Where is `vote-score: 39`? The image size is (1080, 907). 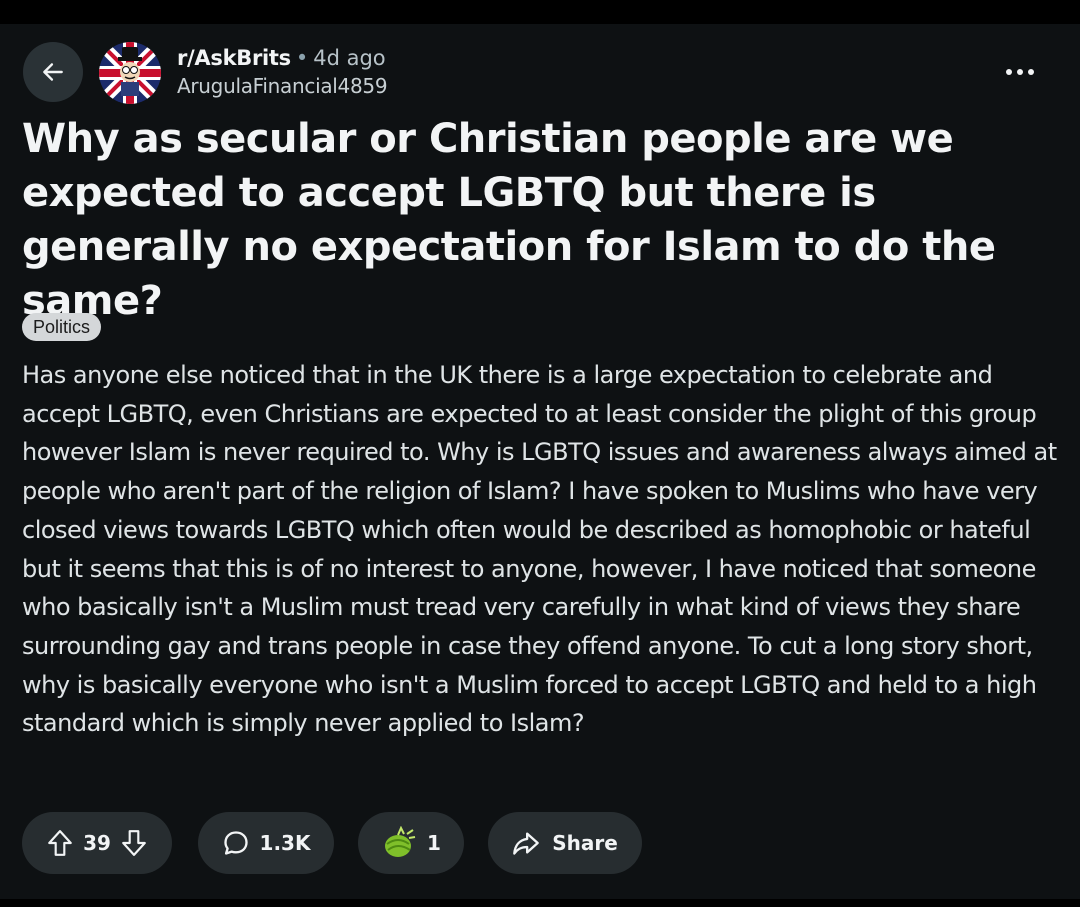
vote-score: 39 is located at coordinates (97, 843).